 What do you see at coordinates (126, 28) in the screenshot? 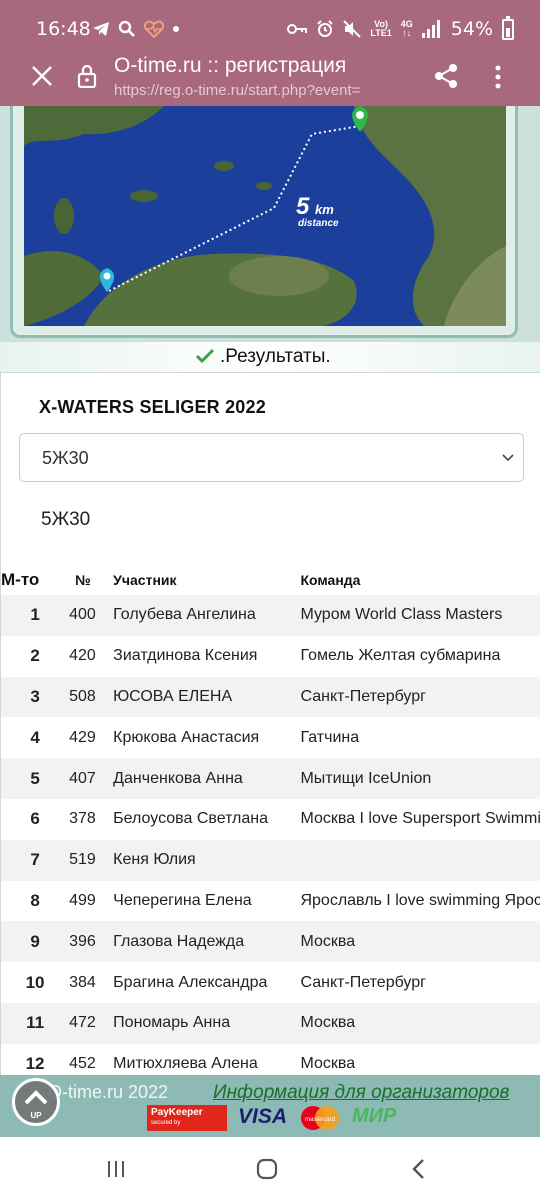
I see `search-icon` at bounding box center [126, 28].